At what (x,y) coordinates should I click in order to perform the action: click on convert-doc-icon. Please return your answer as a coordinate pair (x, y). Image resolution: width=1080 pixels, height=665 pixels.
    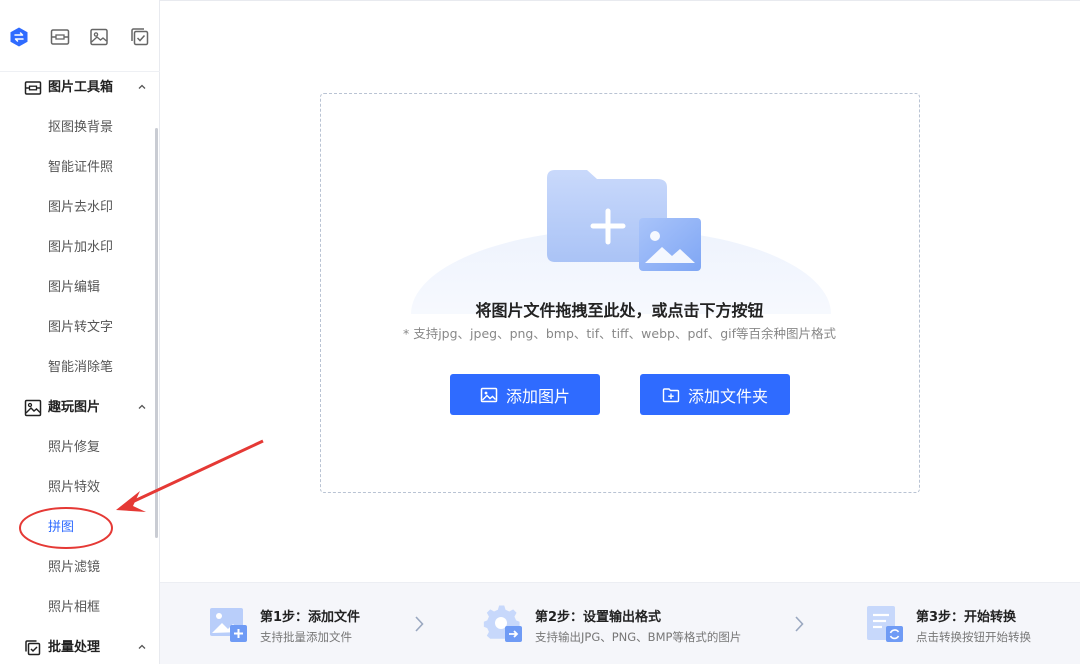
    Looking at the image, I should click on (885, 624).